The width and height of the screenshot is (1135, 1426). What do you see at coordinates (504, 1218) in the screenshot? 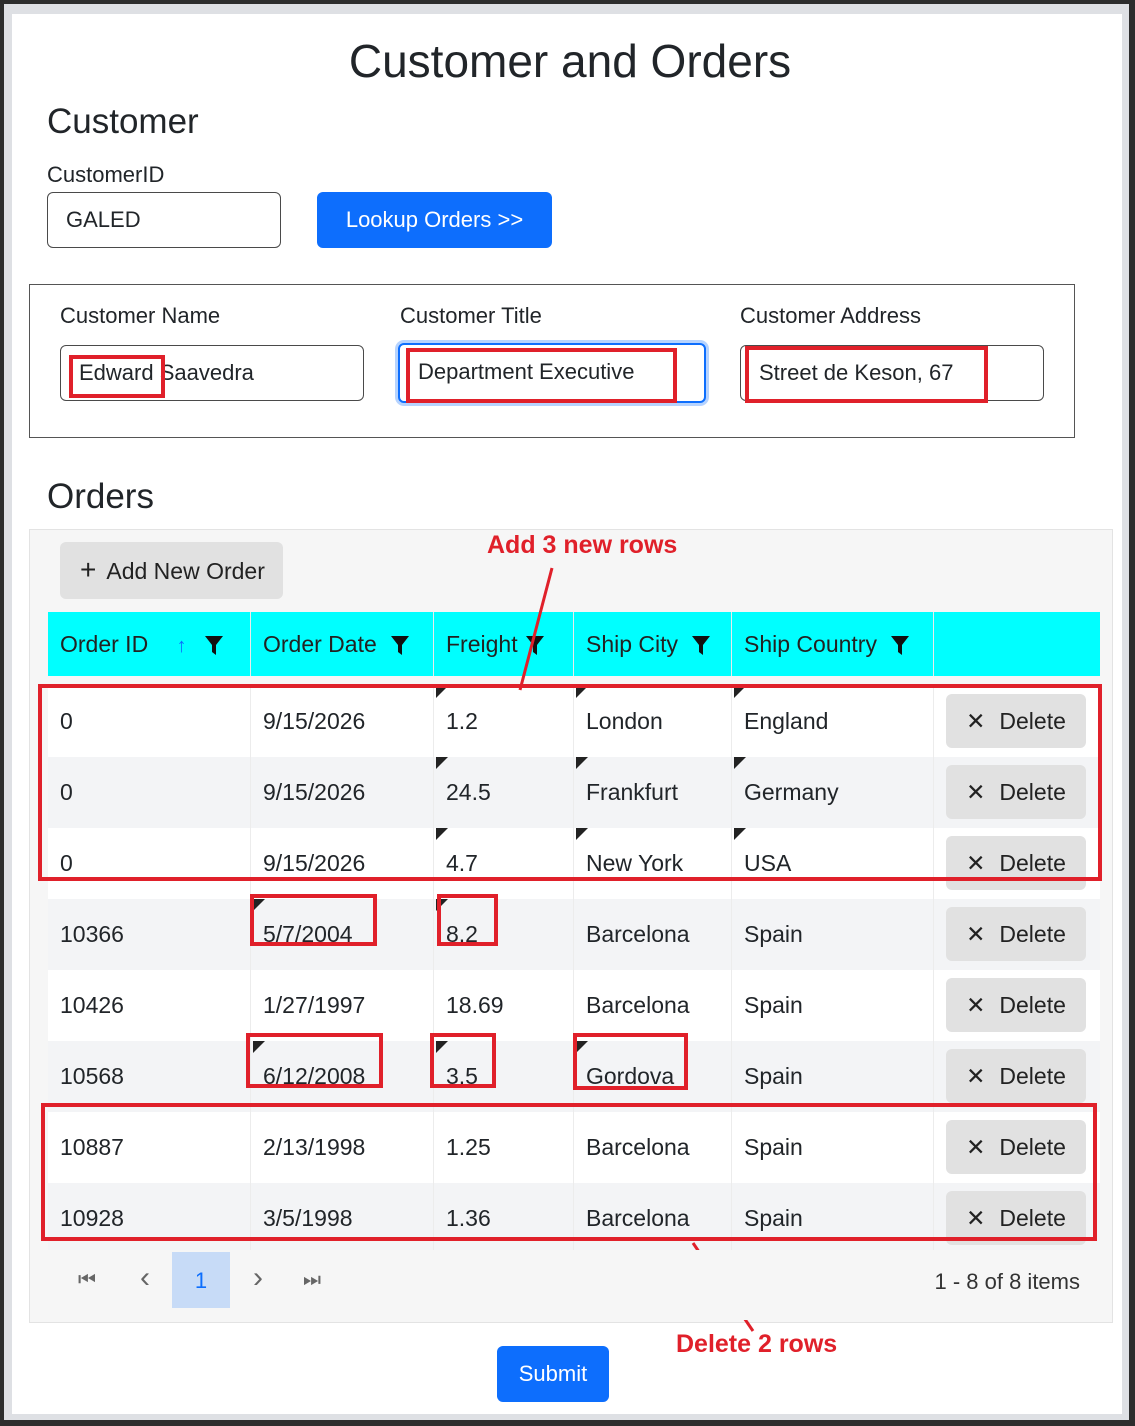
I see `table-cell-freight: 1.36` at bounding box center [504, 1218].